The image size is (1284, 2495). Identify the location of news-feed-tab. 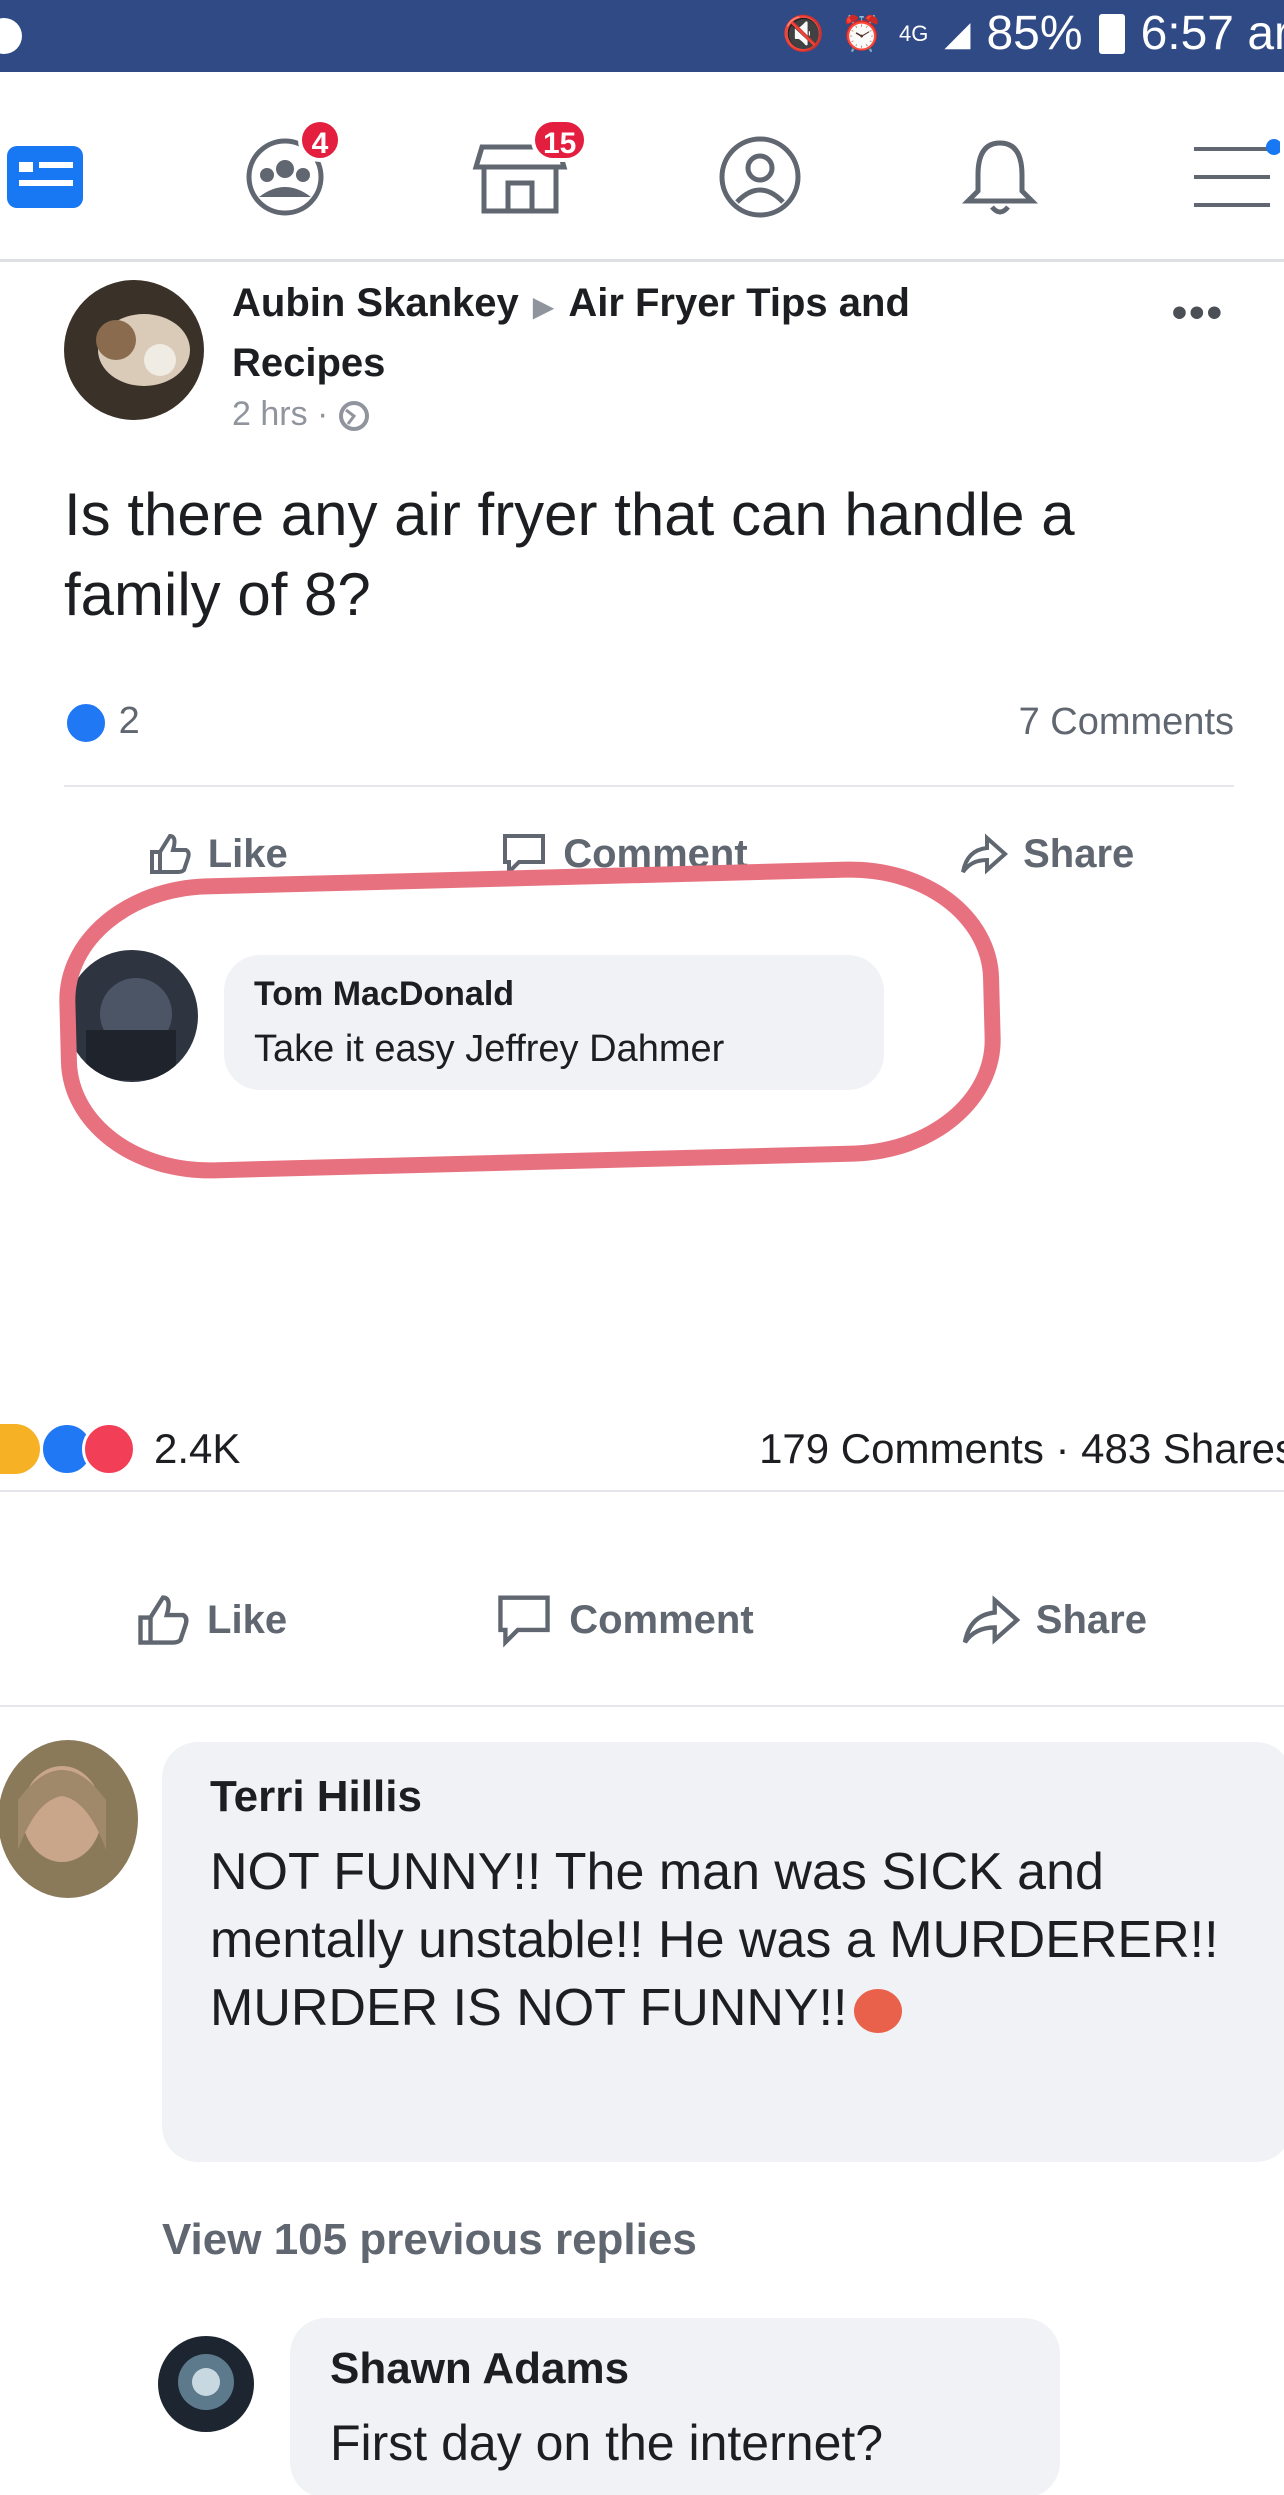
(45, 177).